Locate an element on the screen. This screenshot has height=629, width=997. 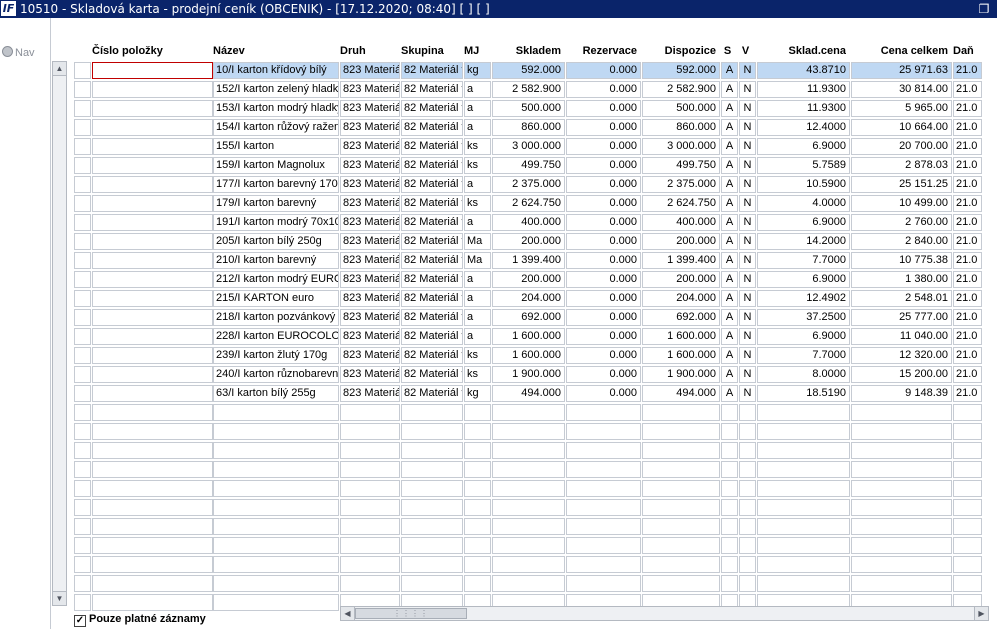
nav-toggle: Nav is located at coordinates (18, 53).